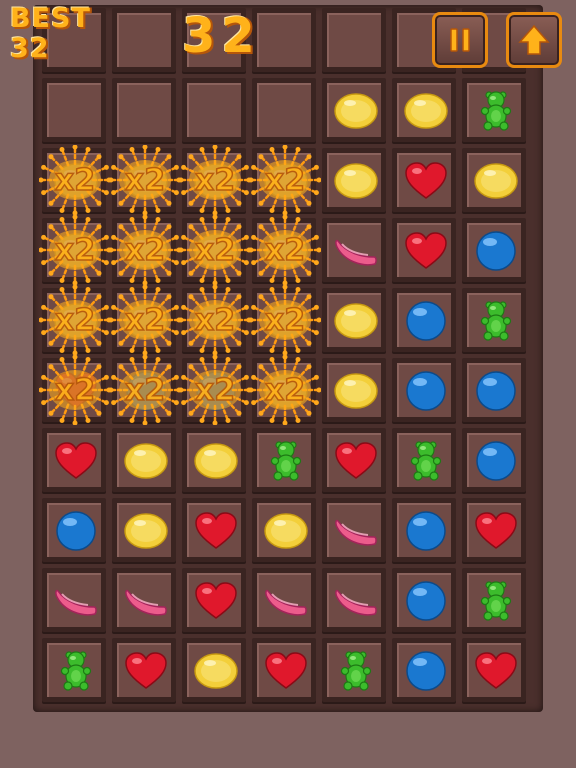 The height and width of the screenshot is (768, 576). I want to click on up-arrow-button, so click(534, 40).